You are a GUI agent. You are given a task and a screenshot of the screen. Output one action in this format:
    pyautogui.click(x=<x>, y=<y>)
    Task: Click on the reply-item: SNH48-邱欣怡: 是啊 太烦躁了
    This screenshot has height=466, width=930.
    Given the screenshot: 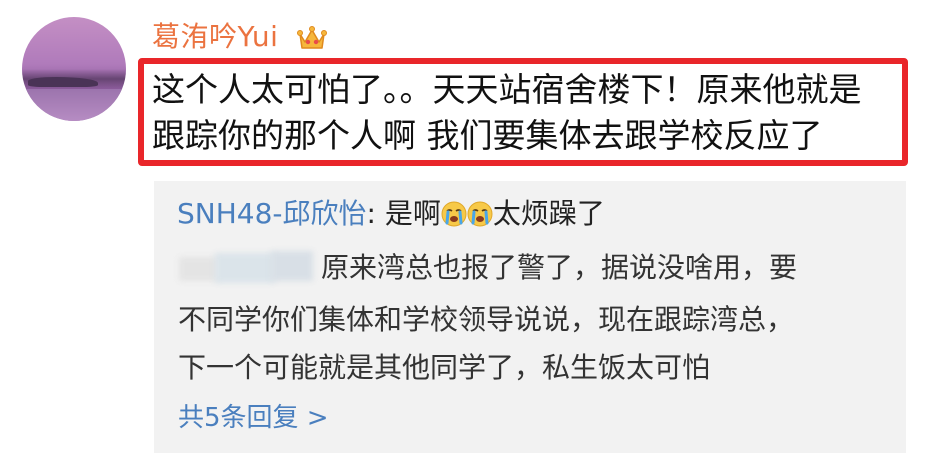 What is the action you would take?
    pyautogui.click(x=391, y=214)
    